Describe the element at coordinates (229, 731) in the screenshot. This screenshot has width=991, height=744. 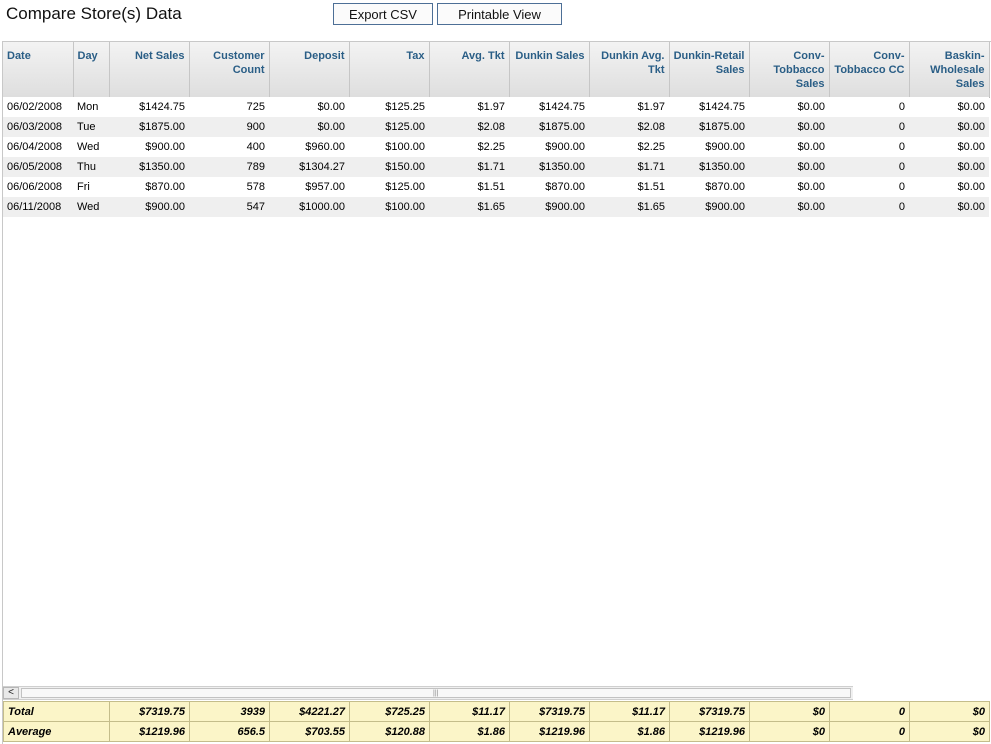
I see `summary-cell: 656.5` at that location.